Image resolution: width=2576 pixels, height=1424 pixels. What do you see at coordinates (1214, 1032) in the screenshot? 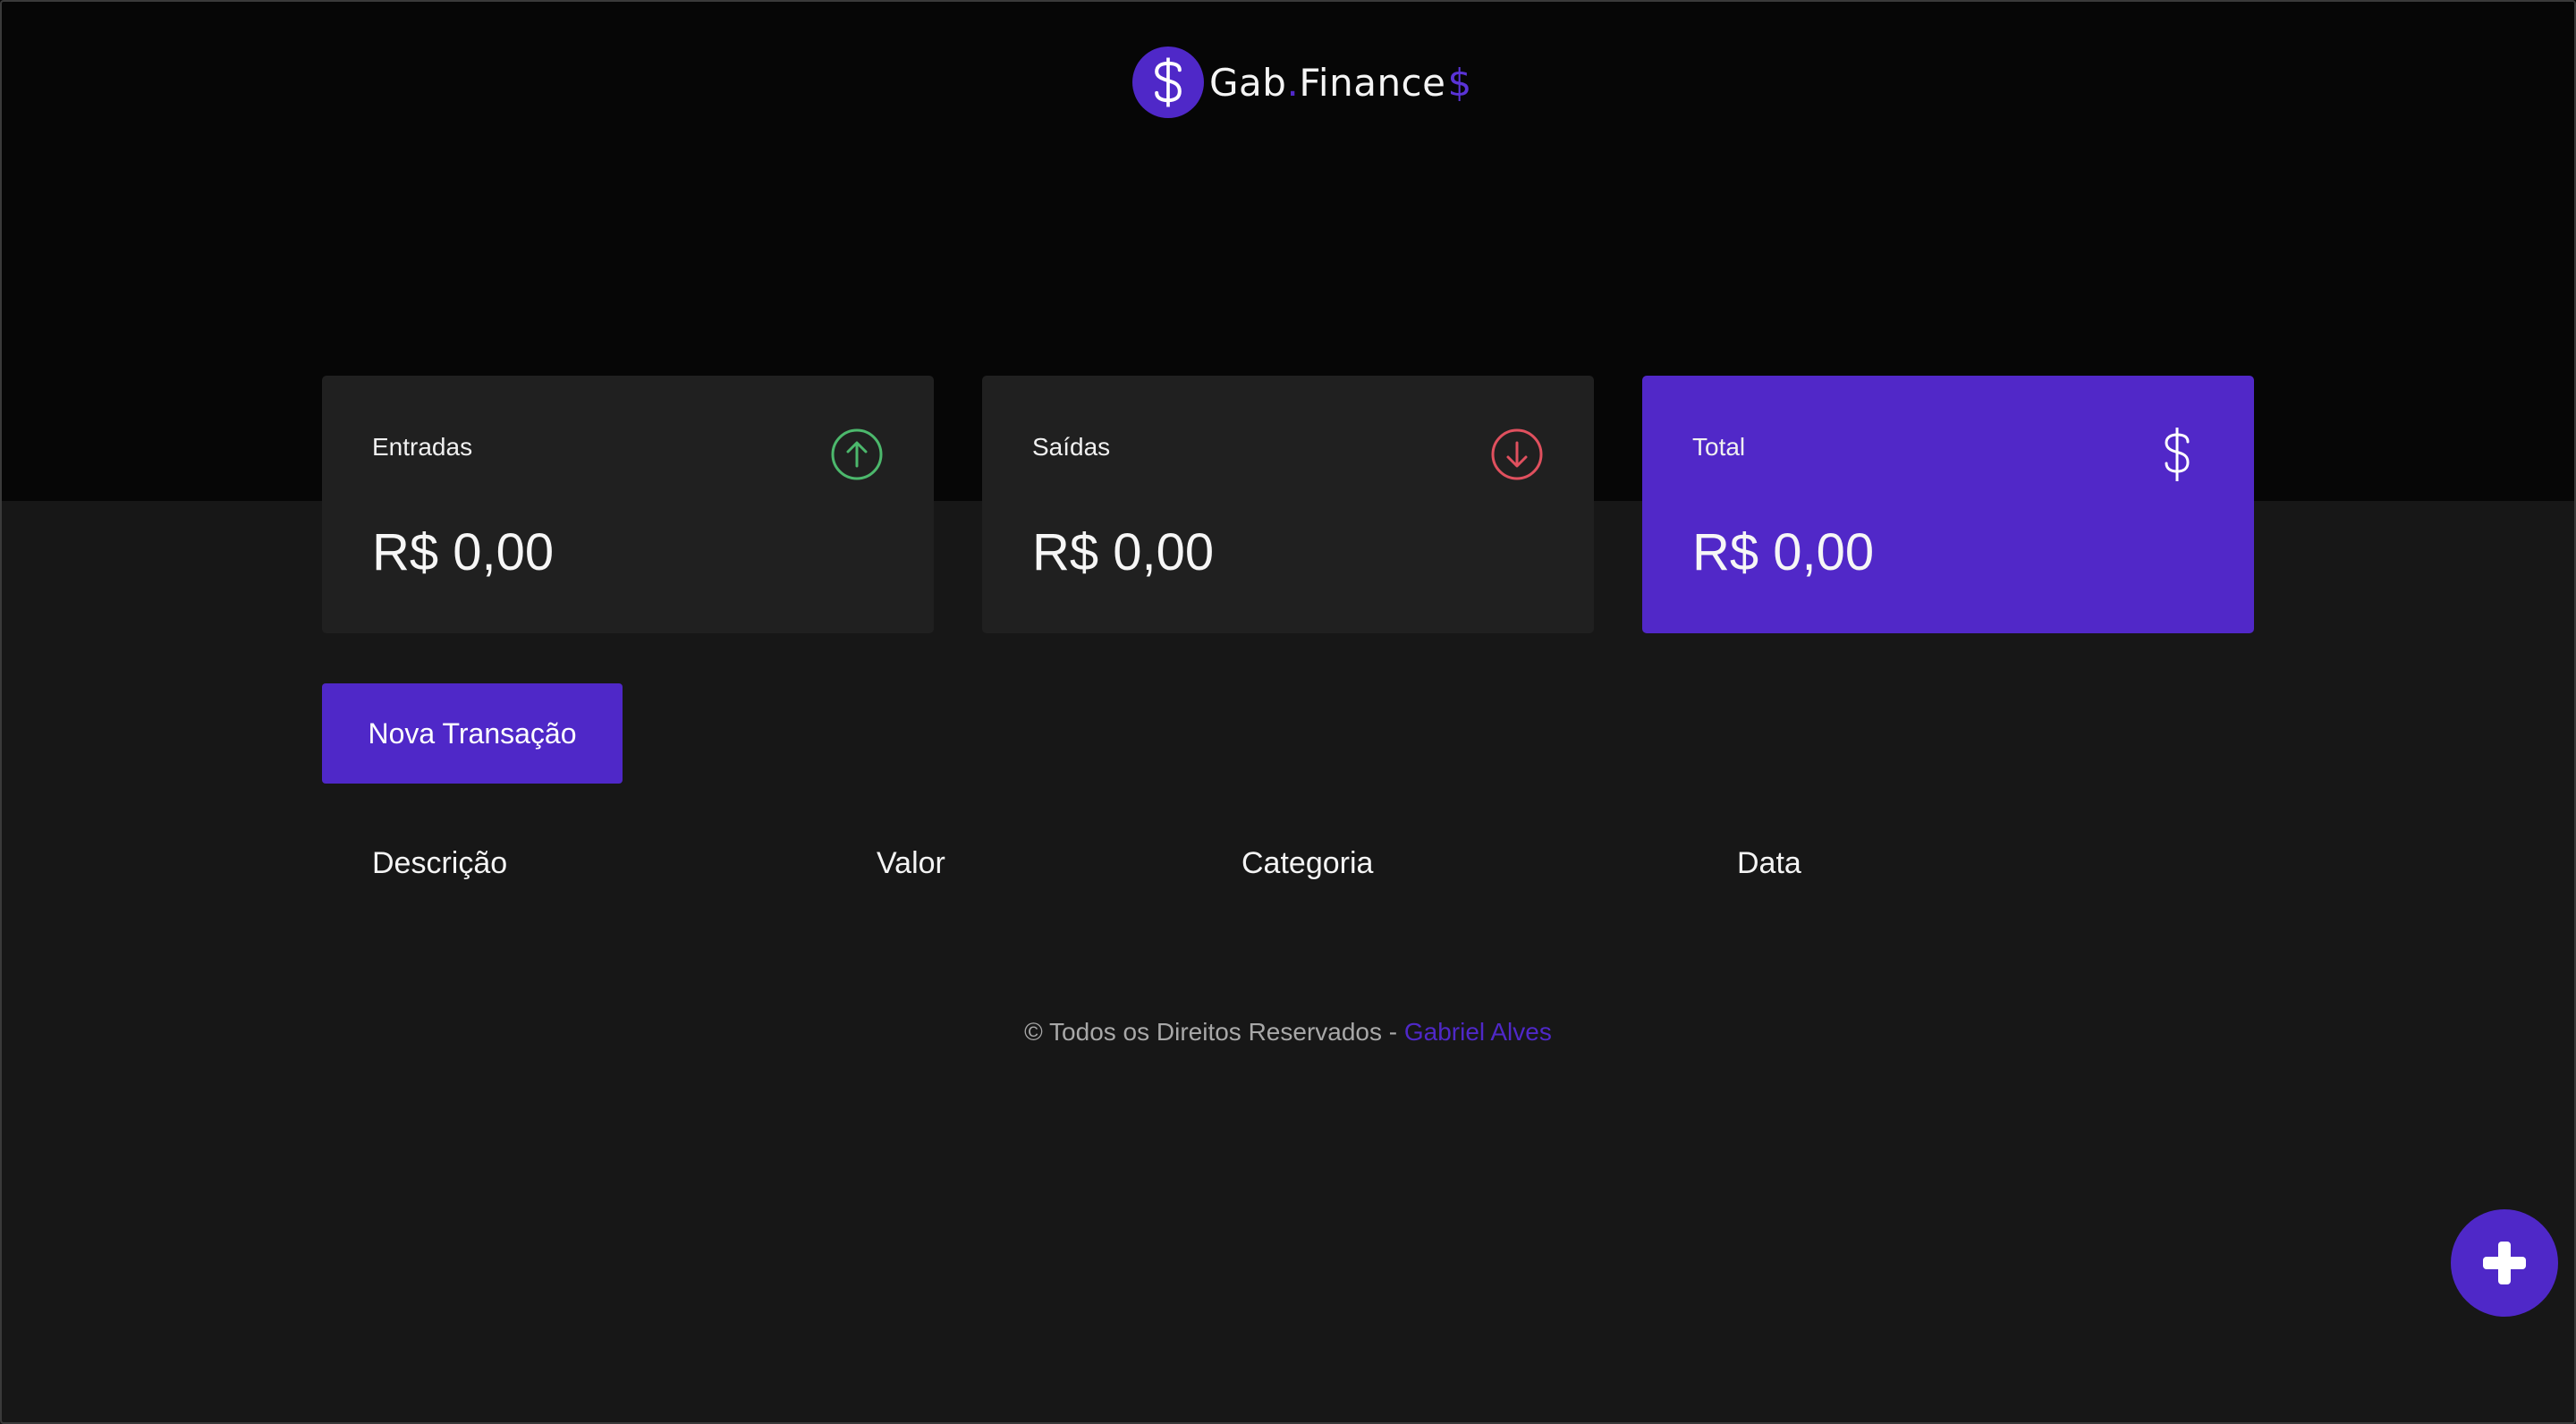
I see `footer-text: © Todos os Direitos Reservados -` at bounding box center [1214, 1032].